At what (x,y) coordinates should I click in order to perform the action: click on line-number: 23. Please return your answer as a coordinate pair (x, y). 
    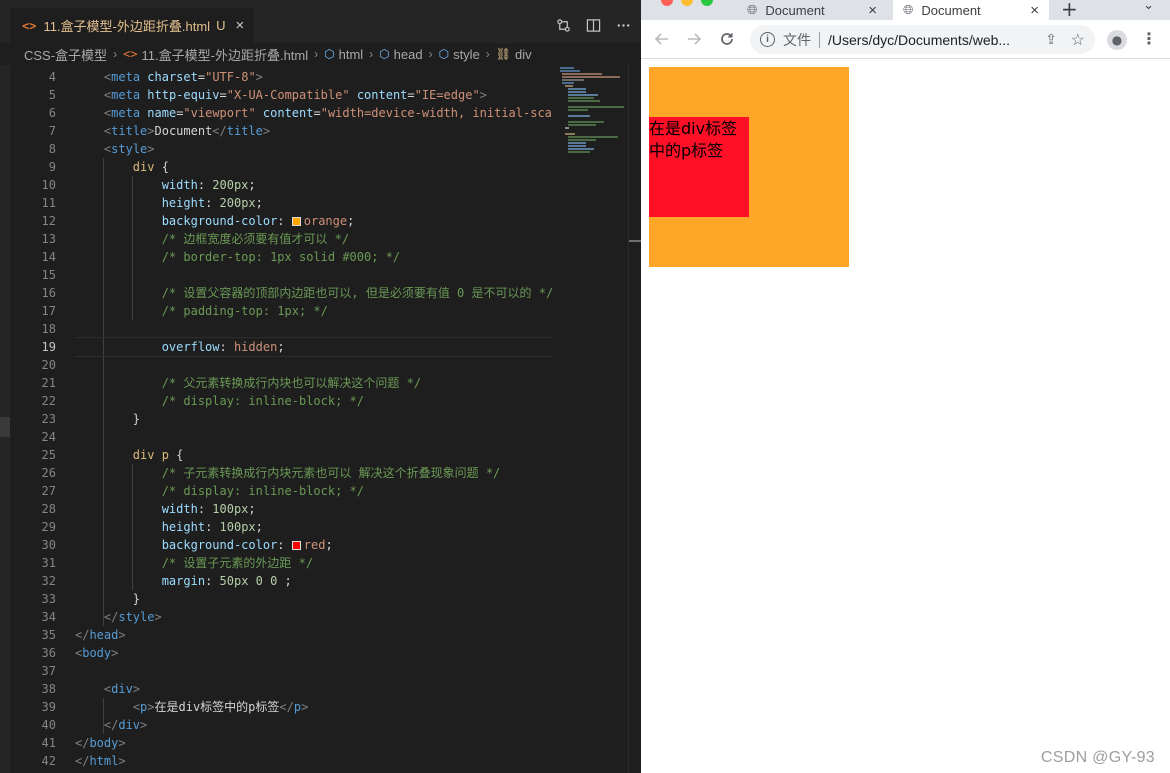
    Looking at the image, I should click on (48, 419).